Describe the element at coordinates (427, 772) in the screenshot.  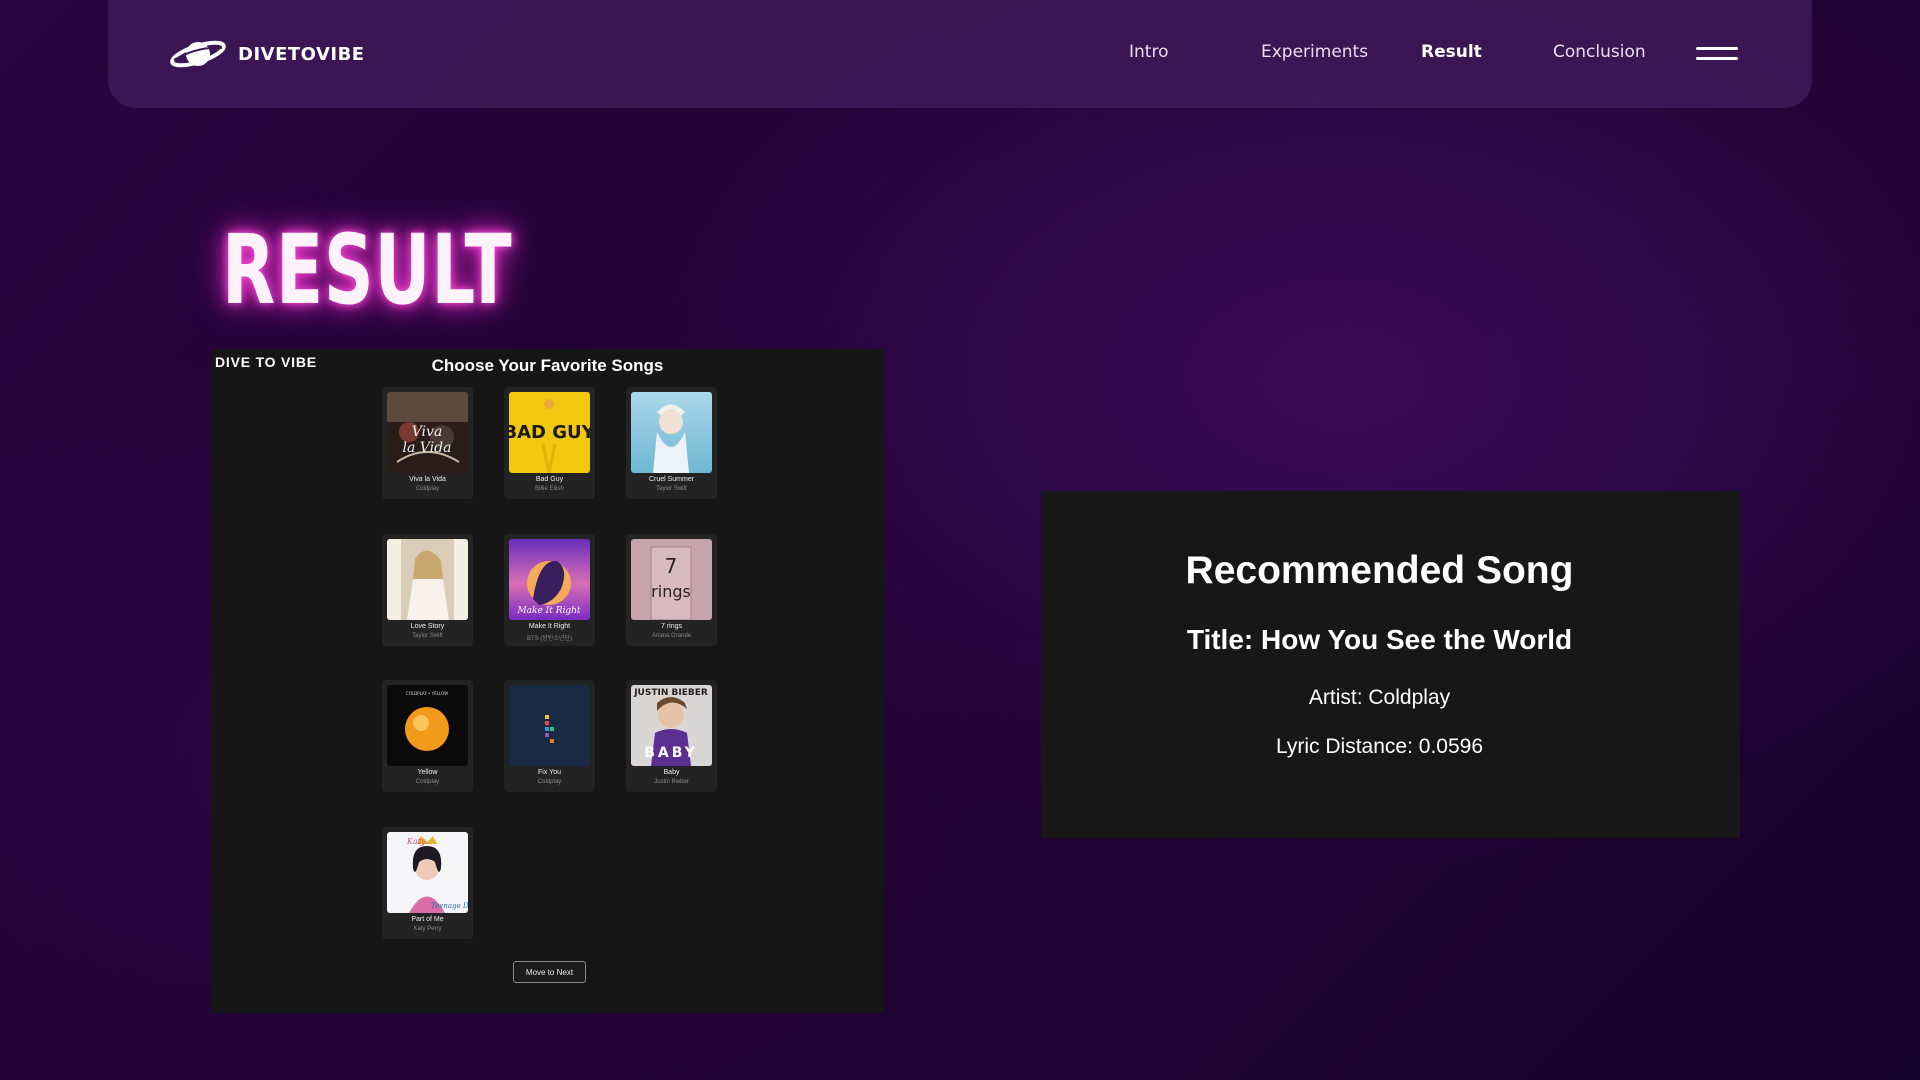
I see `song-title: Yellow` at that location.